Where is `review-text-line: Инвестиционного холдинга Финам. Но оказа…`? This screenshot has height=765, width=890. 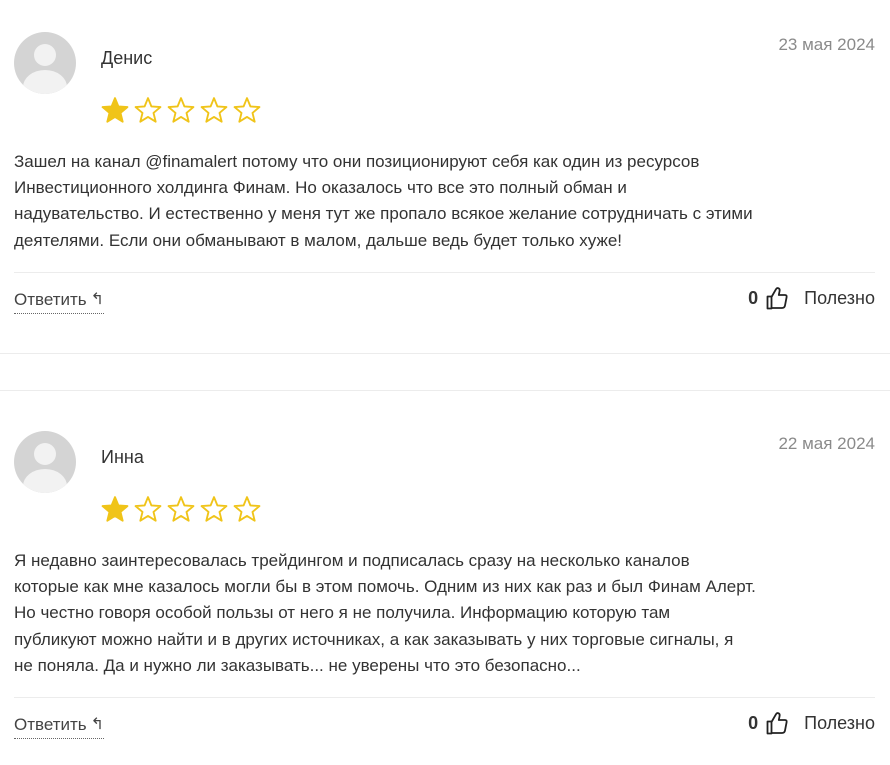 review-text-line: Инвестиционного холдинга Финам. Но оказа… is located at coordinates (320, 188).